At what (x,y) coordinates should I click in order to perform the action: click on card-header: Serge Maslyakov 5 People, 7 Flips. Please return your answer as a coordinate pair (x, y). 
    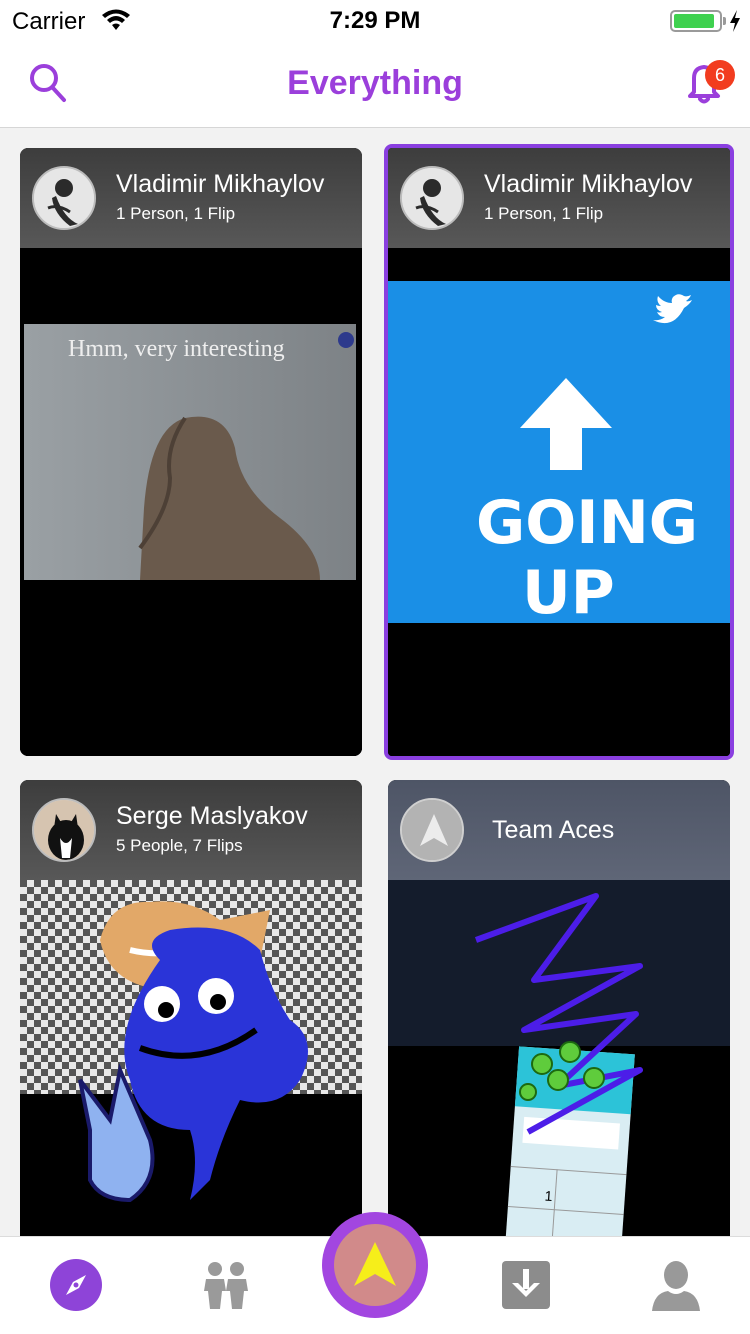
    Looking at the image, I should click on (191, 830).